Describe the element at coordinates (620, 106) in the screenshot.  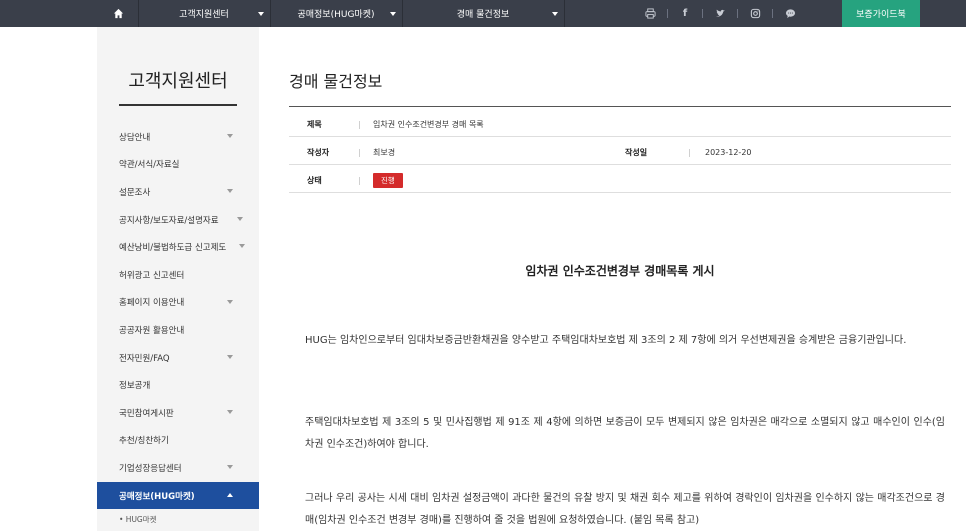
I see `title-divider` at that location.